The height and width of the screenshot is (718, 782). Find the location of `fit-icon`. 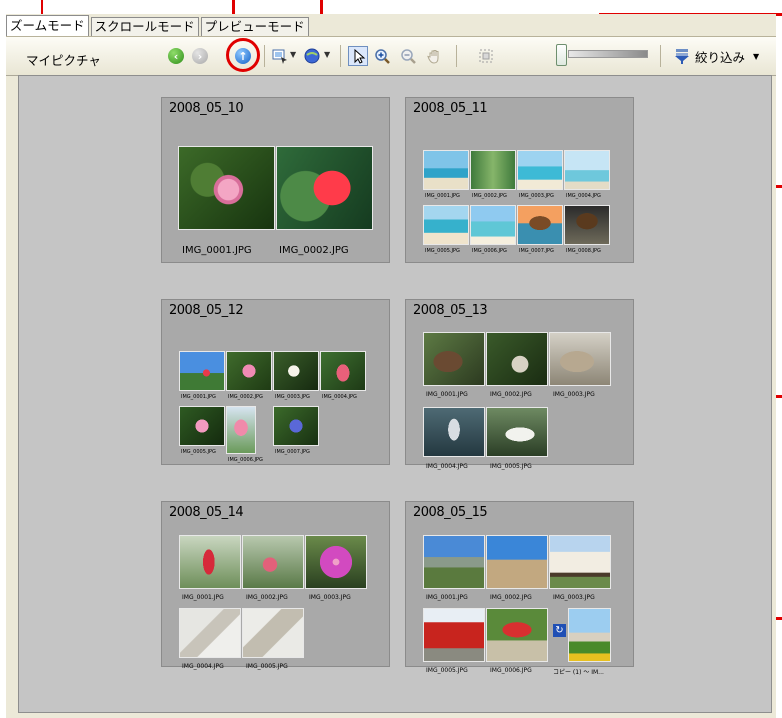

fit-icon is located at coordinates (486, 56).